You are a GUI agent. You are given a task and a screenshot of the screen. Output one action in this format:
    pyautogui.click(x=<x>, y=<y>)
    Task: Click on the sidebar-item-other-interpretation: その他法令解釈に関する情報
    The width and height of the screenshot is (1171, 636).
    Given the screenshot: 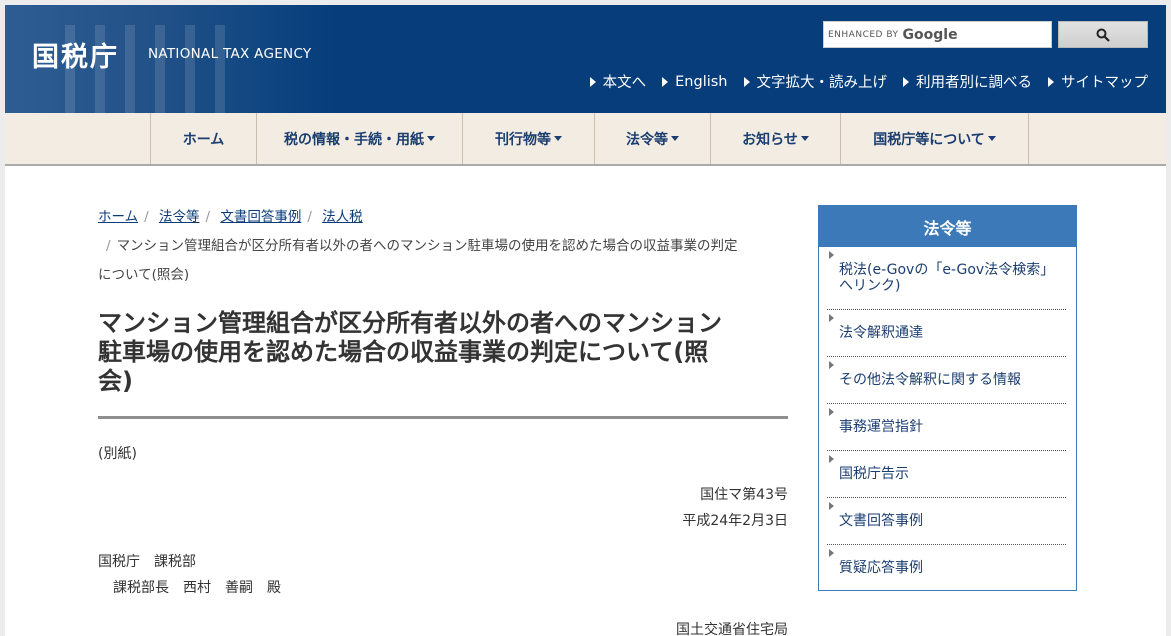 What is the action you would take?
    pyautogui.click(x=946, y=380)
    